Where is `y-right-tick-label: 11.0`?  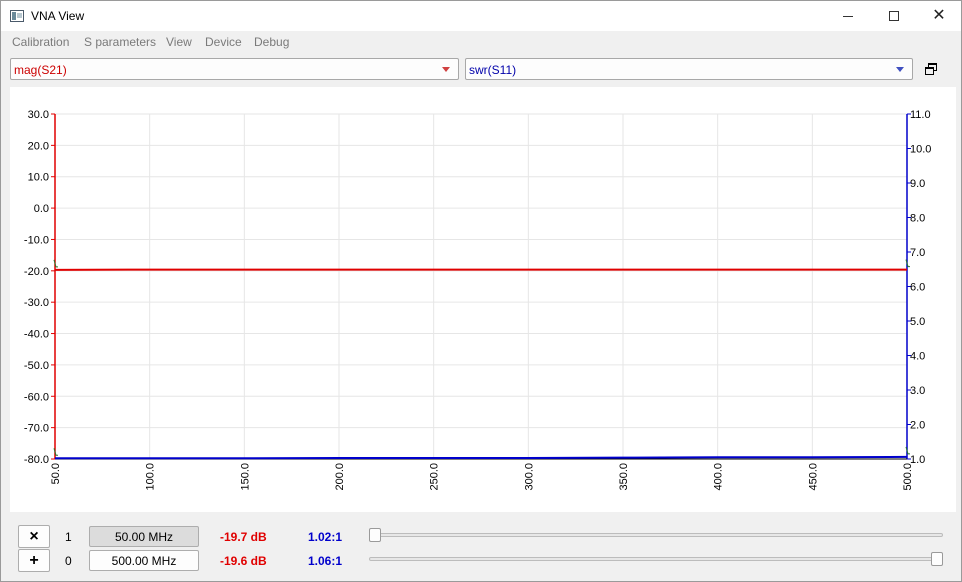
y-right-tick-label: 11.0 is located at coordinates (920, 115).